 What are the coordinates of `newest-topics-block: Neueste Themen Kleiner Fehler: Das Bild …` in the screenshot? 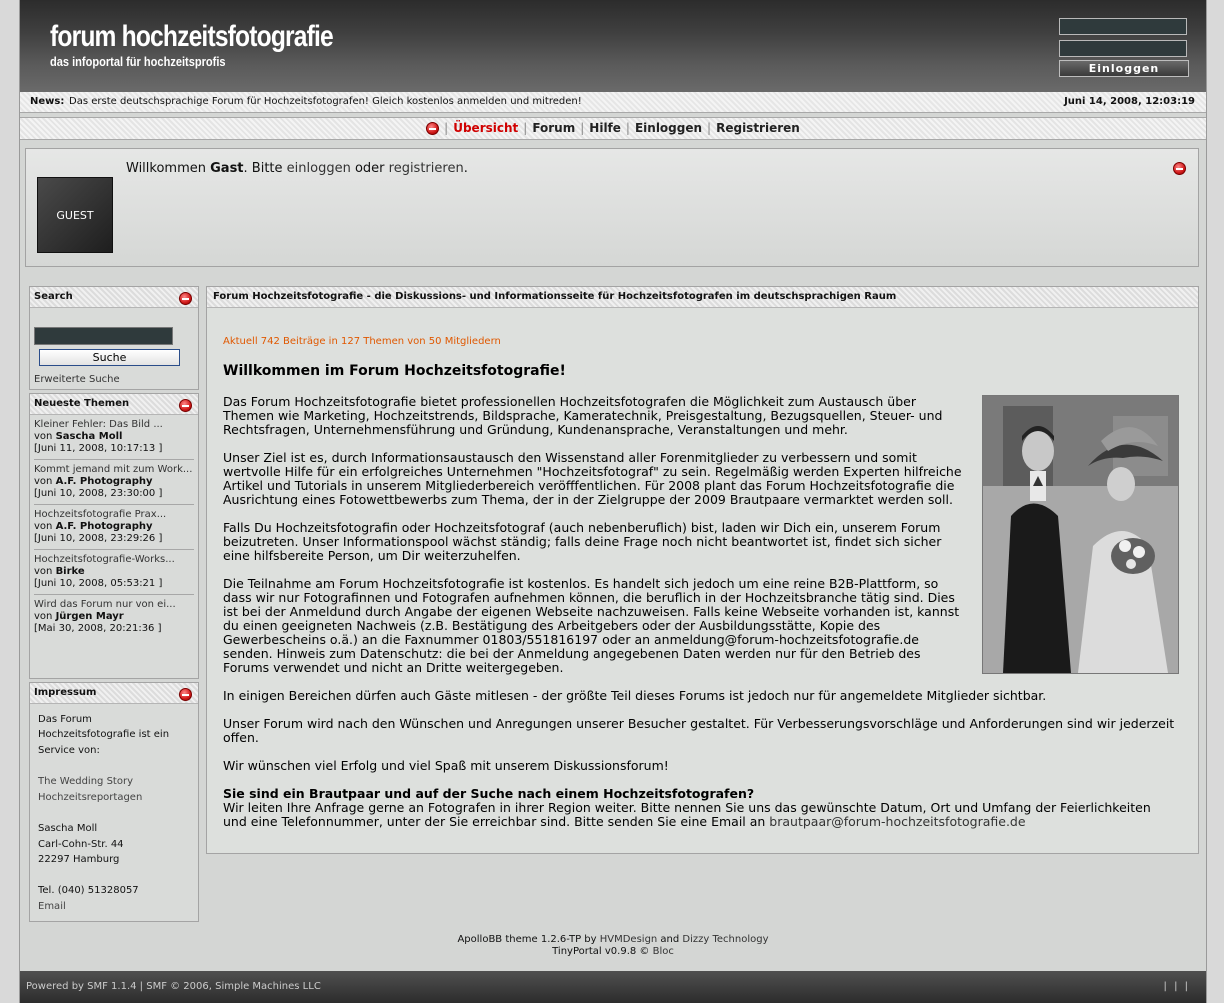 It's located at (114, 536).